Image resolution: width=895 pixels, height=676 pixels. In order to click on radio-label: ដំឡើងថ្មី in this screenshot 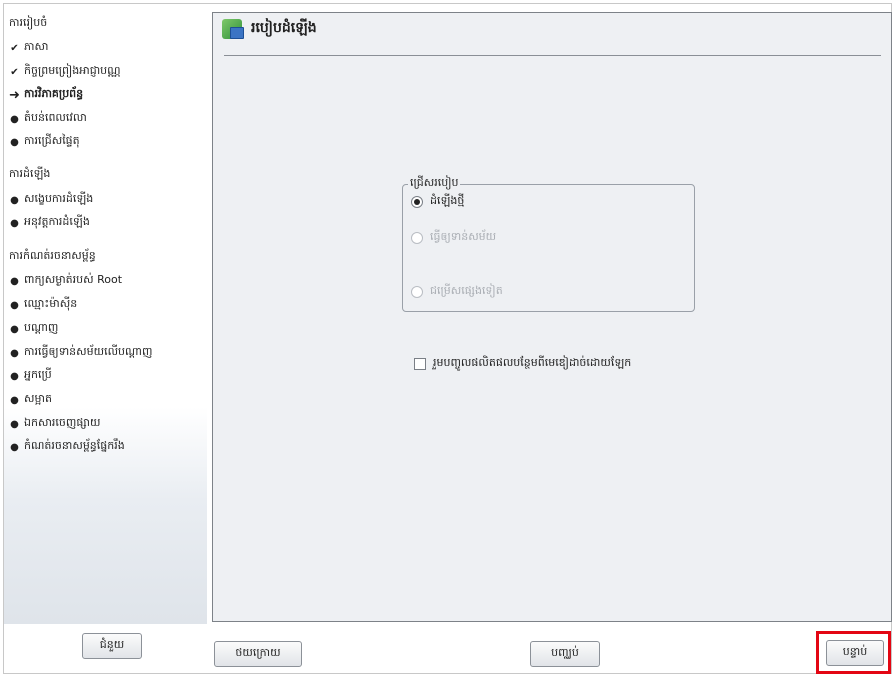, I will do `click(447, 200)`.